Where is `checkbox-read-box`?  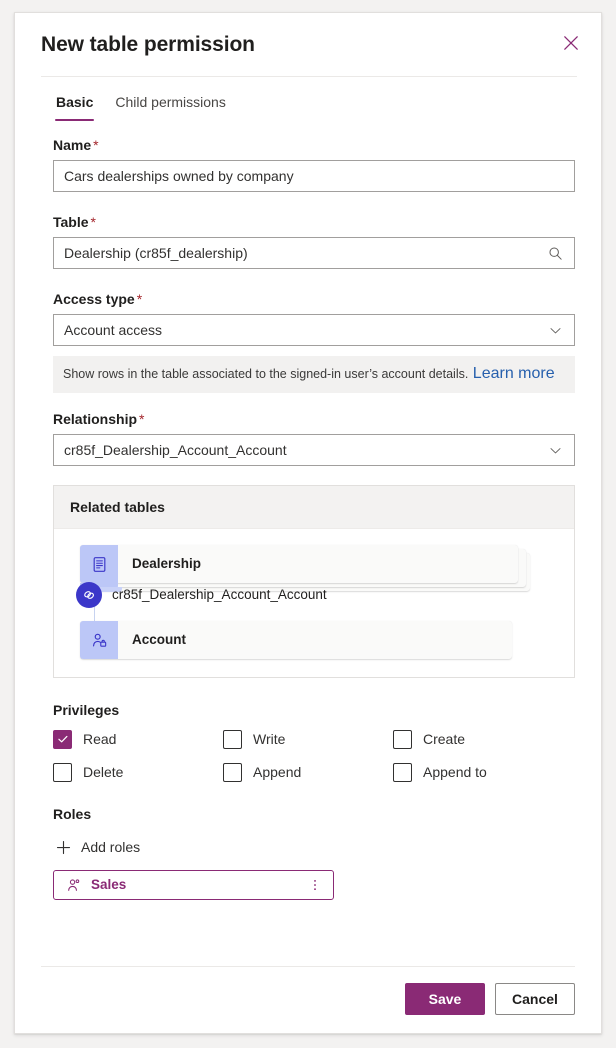
checkbox-read-box is located at coordinates (62, 739).